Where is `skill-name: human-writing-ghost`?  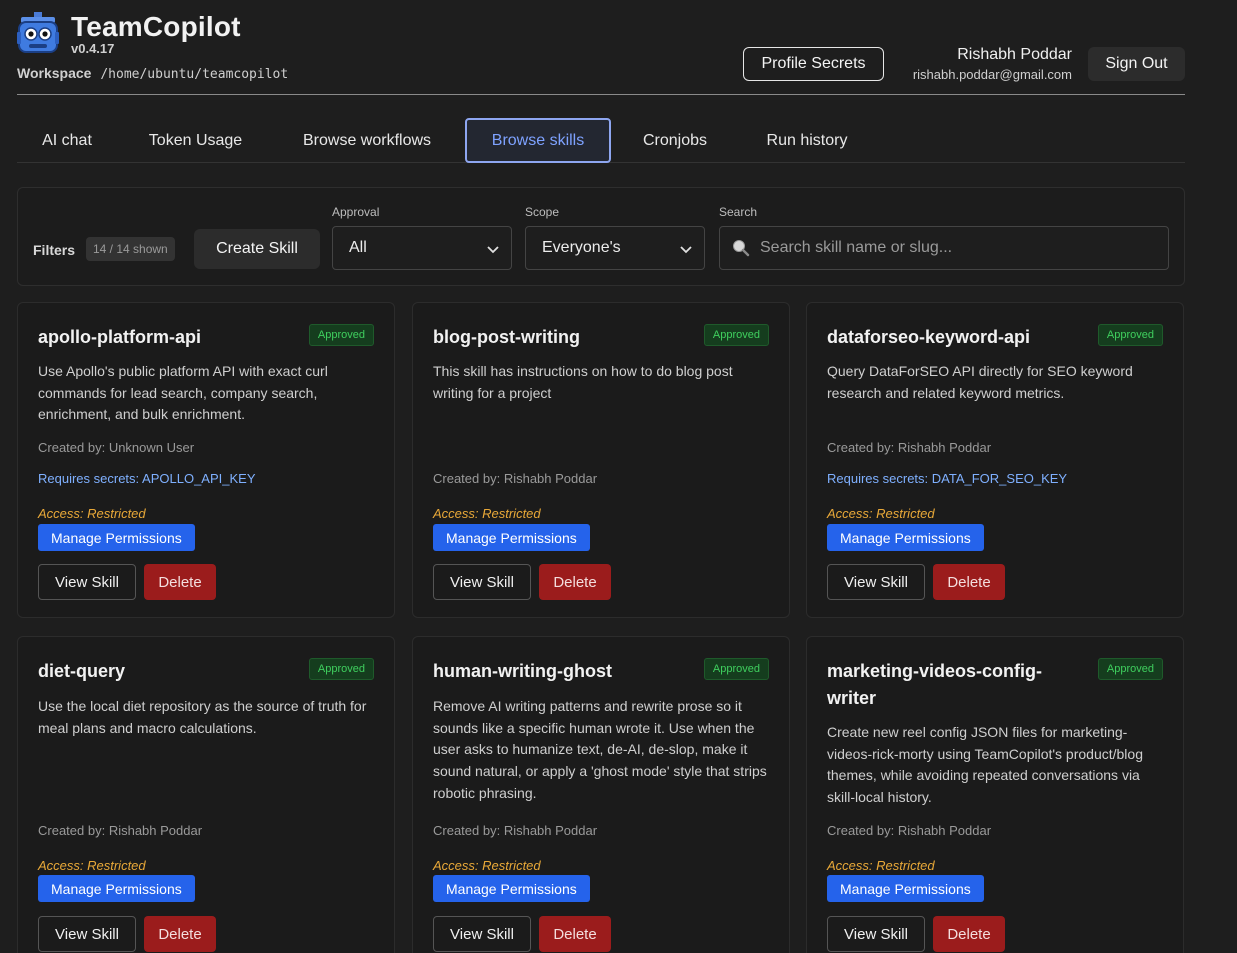
skill-name: human-writing-ghost is located at coordinates (522, 671).